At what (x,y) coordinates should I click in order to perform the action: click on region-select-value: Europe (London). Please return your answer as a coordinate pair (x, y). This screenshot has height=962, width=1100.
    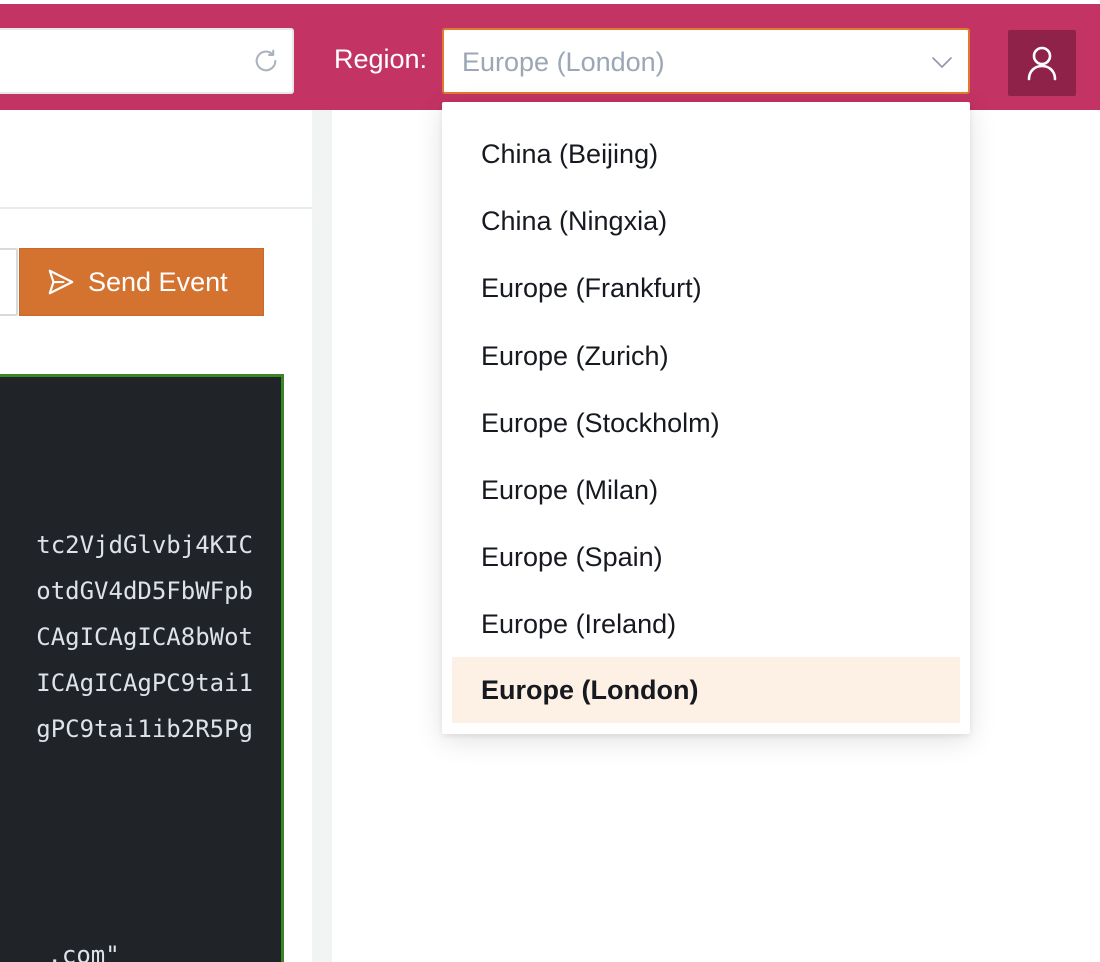
    Looking at the image, I should click on (563, 62).